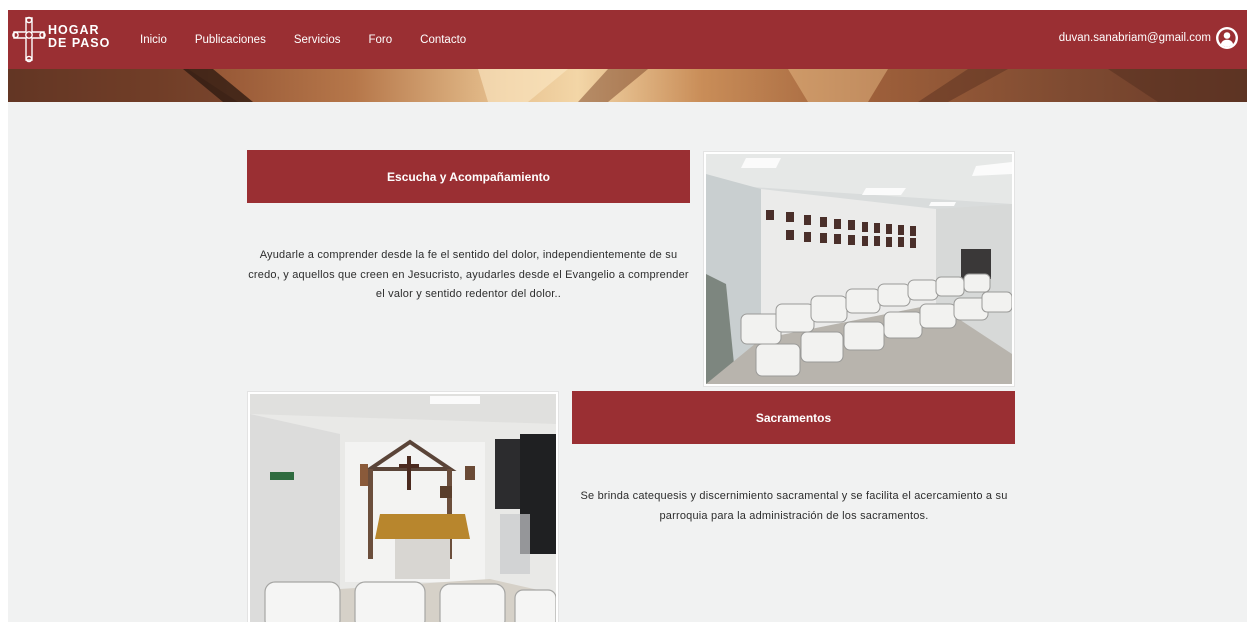 This screenshot has height=622, width=1247. Describe the element at coordinates (380, 40) in the screenshot. I see `nav-link-foro: Foro` at that location.